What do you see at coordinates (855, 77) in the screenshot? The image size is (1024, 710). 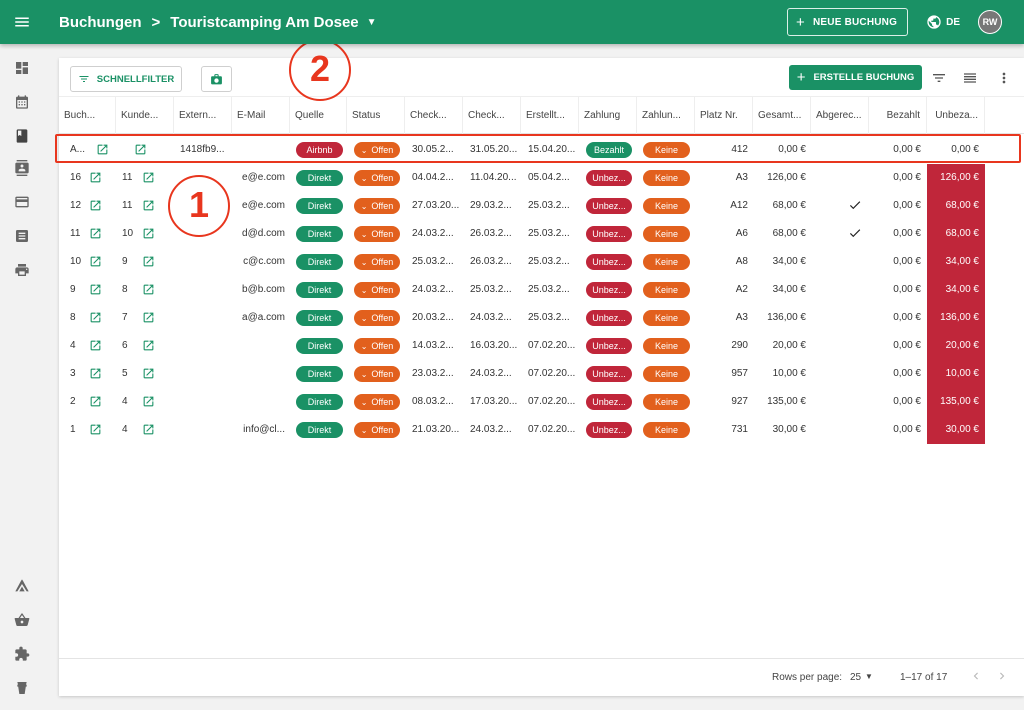 I see `create-booking-button: + ERSTELLE BUCHUNG` at bounding box center [855, 77].